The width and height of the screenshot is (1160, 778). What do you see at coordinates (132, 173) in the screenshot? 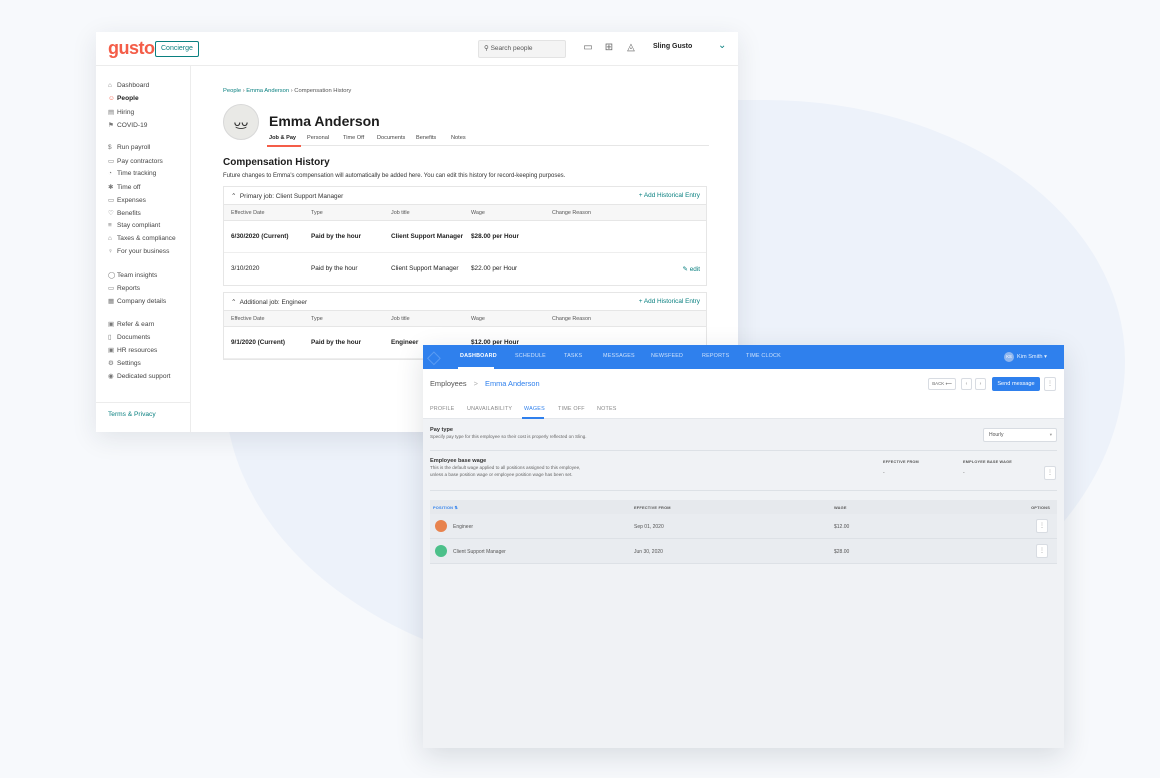
I see `sidebar-item-time-tracking: ◔ Time tracking` at bounding box center [132, 173].